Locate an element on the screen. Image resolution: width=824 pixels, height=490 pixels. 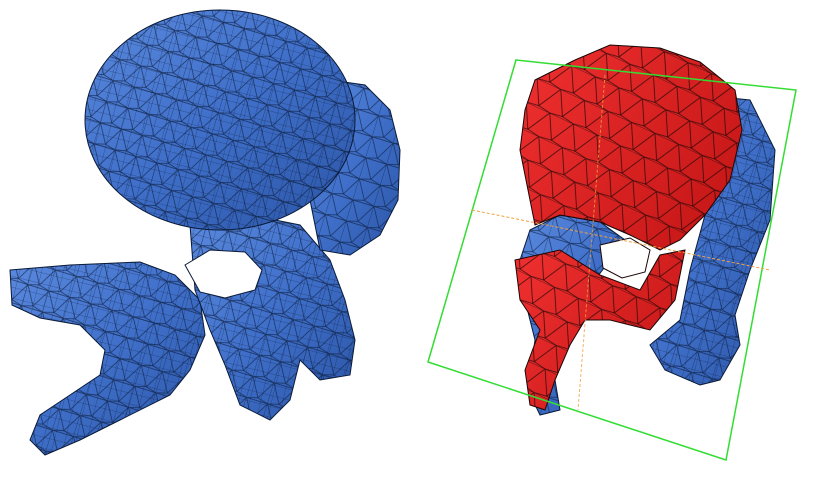
right-vertebral-foramen is located at coordinates (625, 258).